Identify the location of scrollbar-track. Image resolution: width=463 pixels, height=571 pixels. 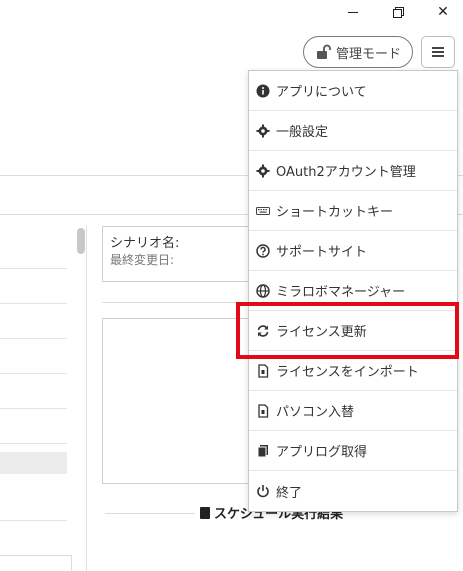
(86, 398).